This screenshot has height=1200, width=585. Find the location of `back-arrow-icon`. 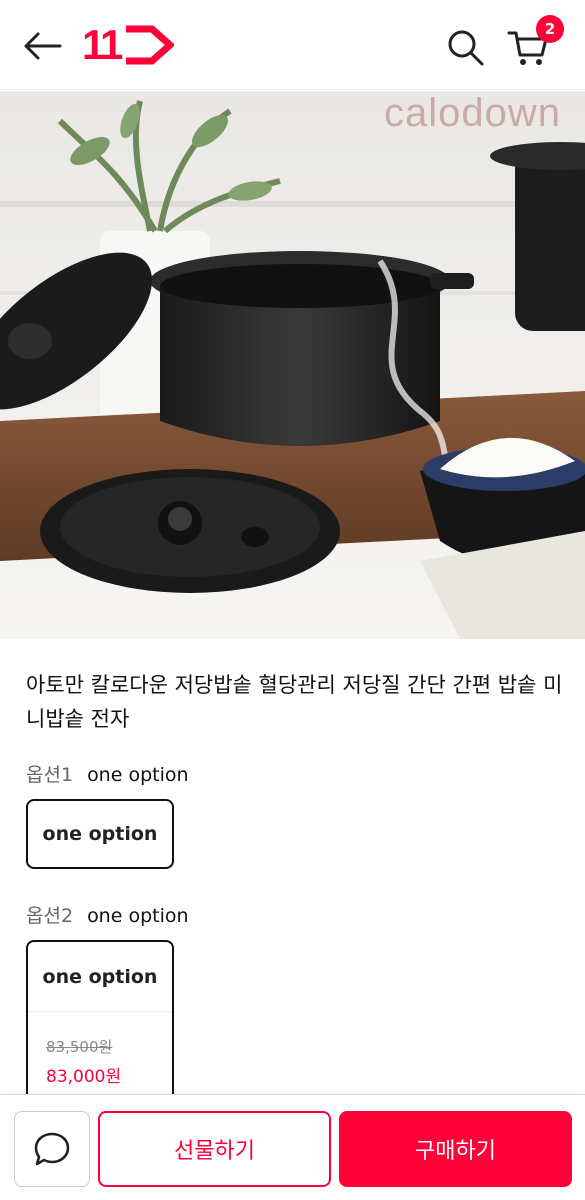

back-arrow-icon is located at coordinates (43, 46).